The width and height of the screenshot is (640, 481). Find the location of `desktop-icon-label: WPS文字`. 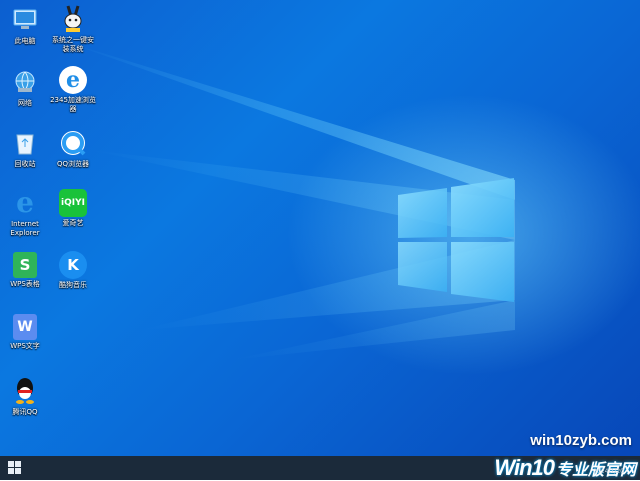

desktop-icon-label: WPS文字 is located at coordinates (25, 346).